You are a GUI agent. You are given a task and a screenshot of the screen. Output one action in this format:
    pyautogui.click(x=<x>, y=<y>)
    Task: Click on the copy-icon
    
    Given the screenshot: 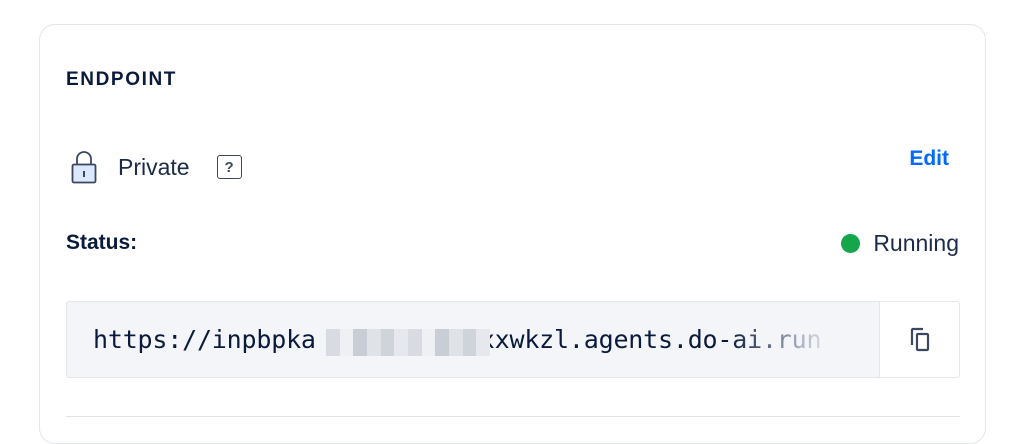 What is the action you would take?
    pyautogui.click(x=919, y=339)
    